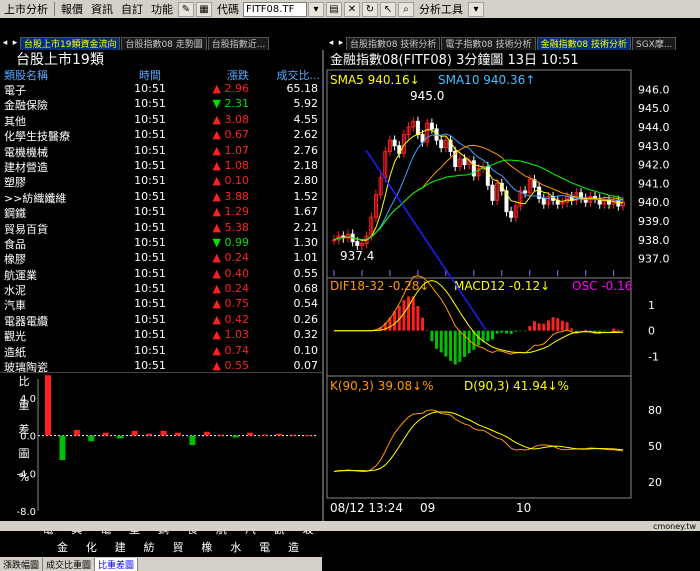 The height and width of the screenshot is (571, 700). What do you see at coordinates (22, 564) in the screenshot?
I see `tab-change-pct: 漲跌幅圖` at bounding box center [22, 564].